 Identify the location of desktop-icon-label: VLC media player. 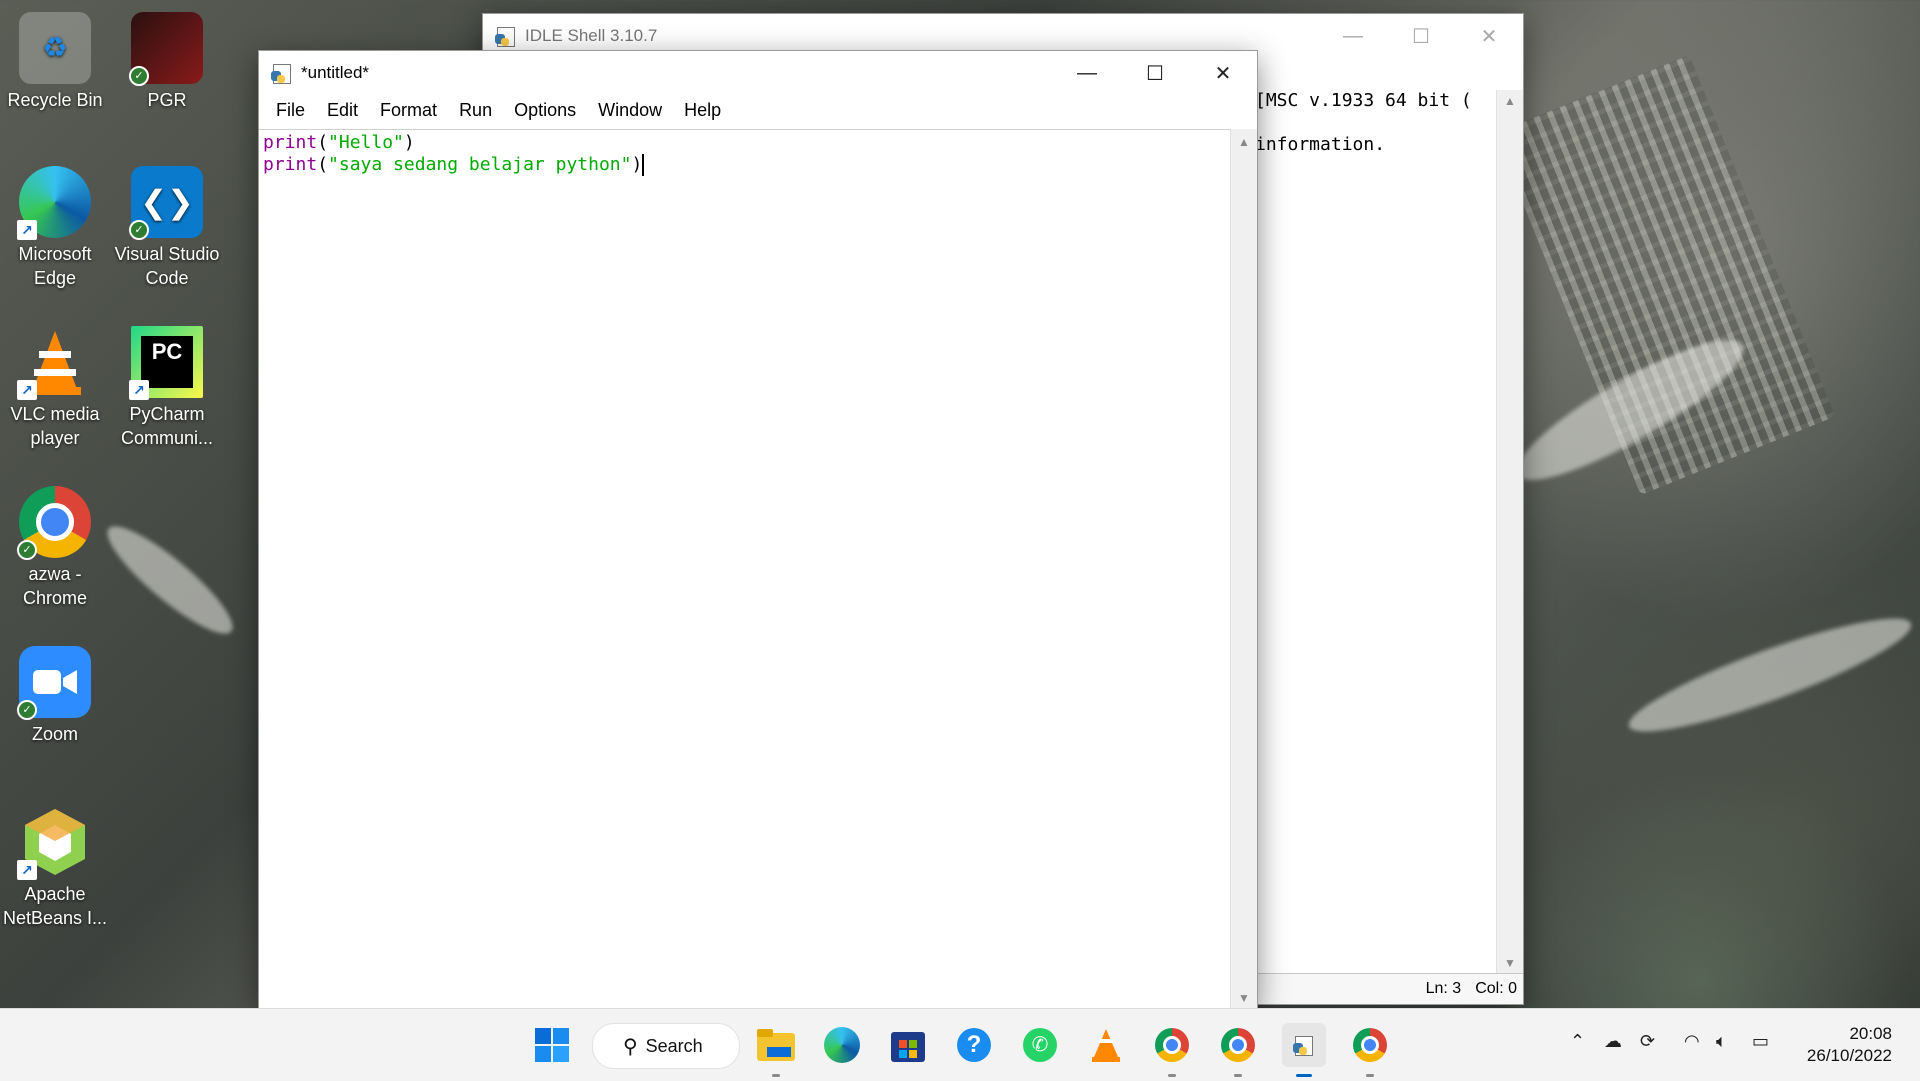
(55, 426).